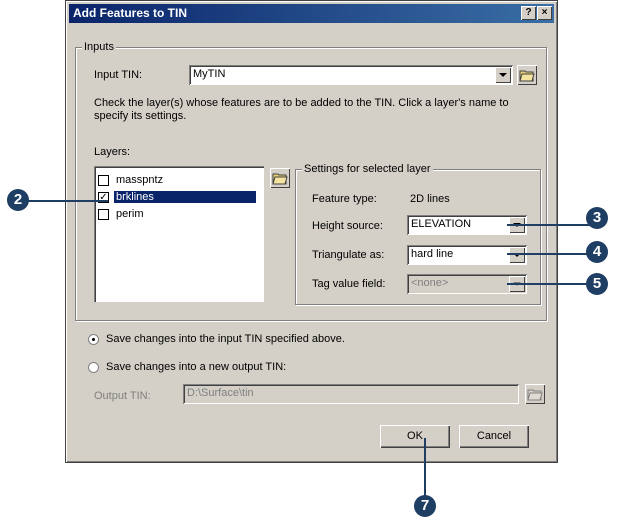  What do you see at coordinates (178, 214) in the screenshot?
I see `list-item-perim: perim` at bounding box center [178, 214].